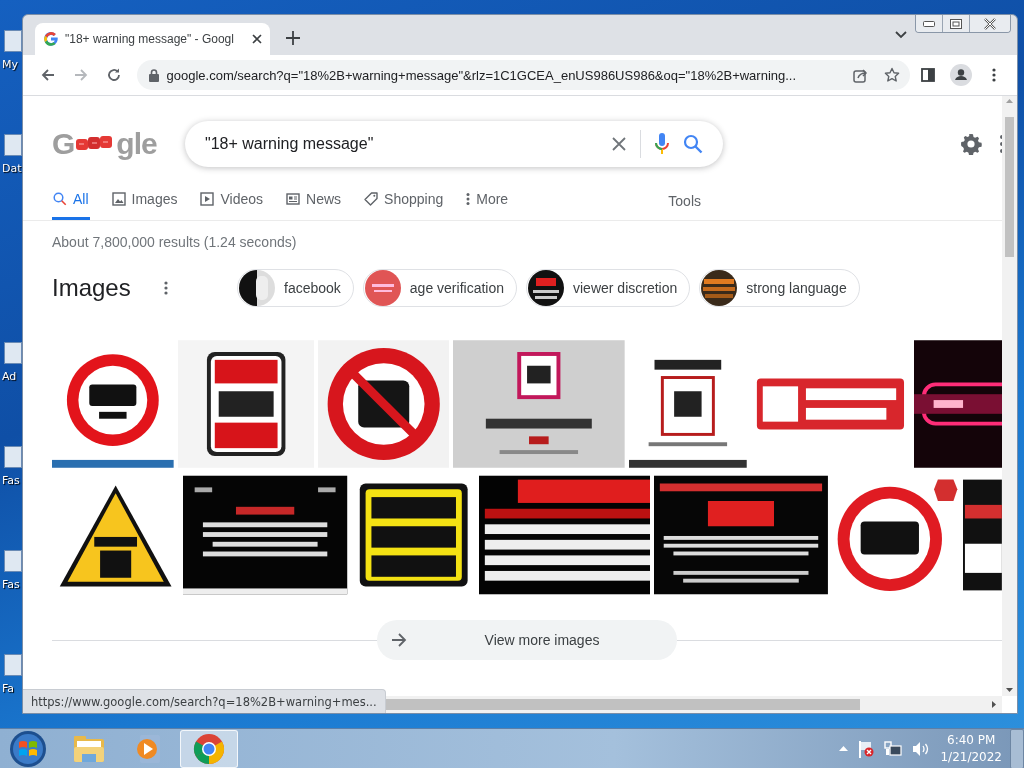 The height and width of the screenshot is (768, 1024). I want to click on search-field: "18+ warning message", so click(454, 144).